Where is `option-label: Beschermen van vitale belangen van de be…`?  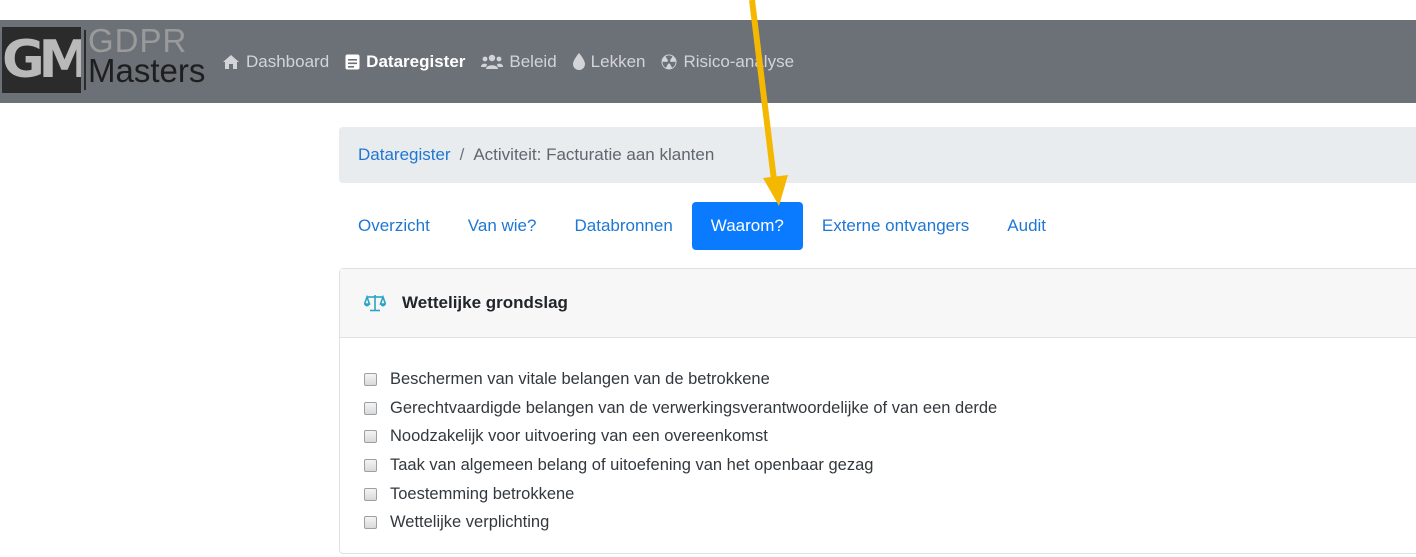
option-label: Beschermen van vitale belangen van de be… is located at coordinates (580, 379).